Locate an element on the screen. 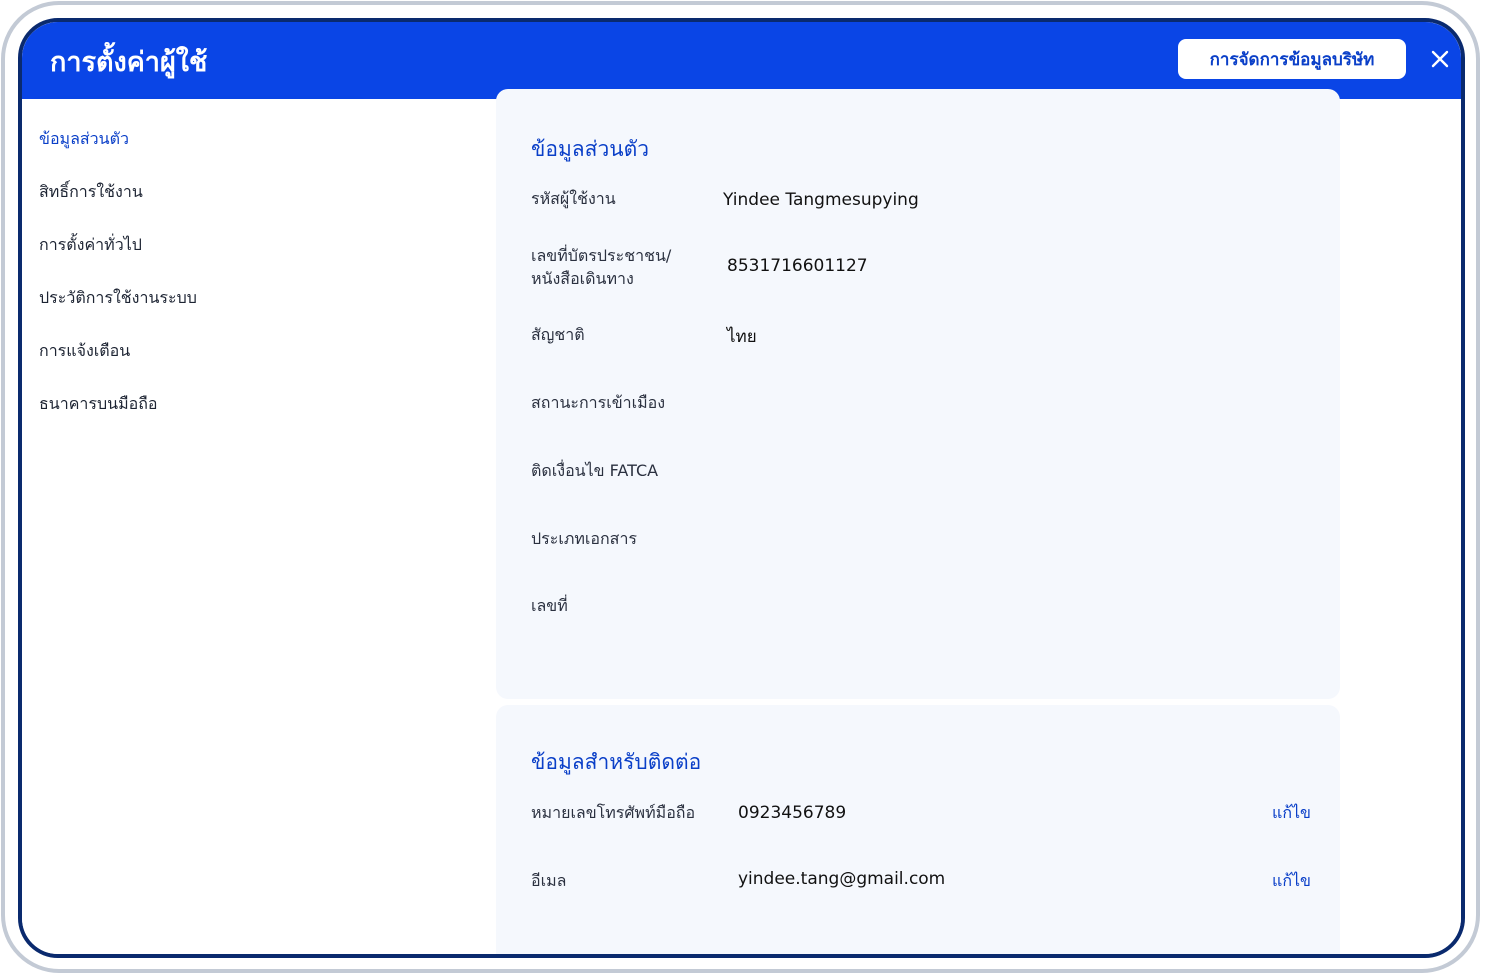  fatca-label: ติดเงื่อนไข FATCA is located at coordinates (595, 470).